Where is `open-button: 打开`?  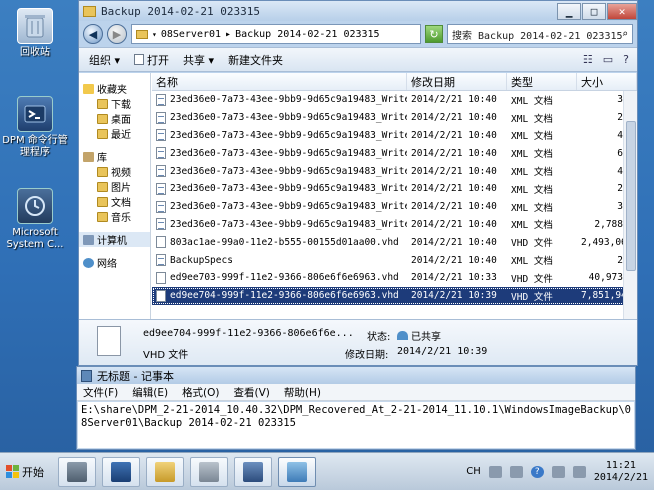 open-button: 打开 is located at coordinates (151, 60).